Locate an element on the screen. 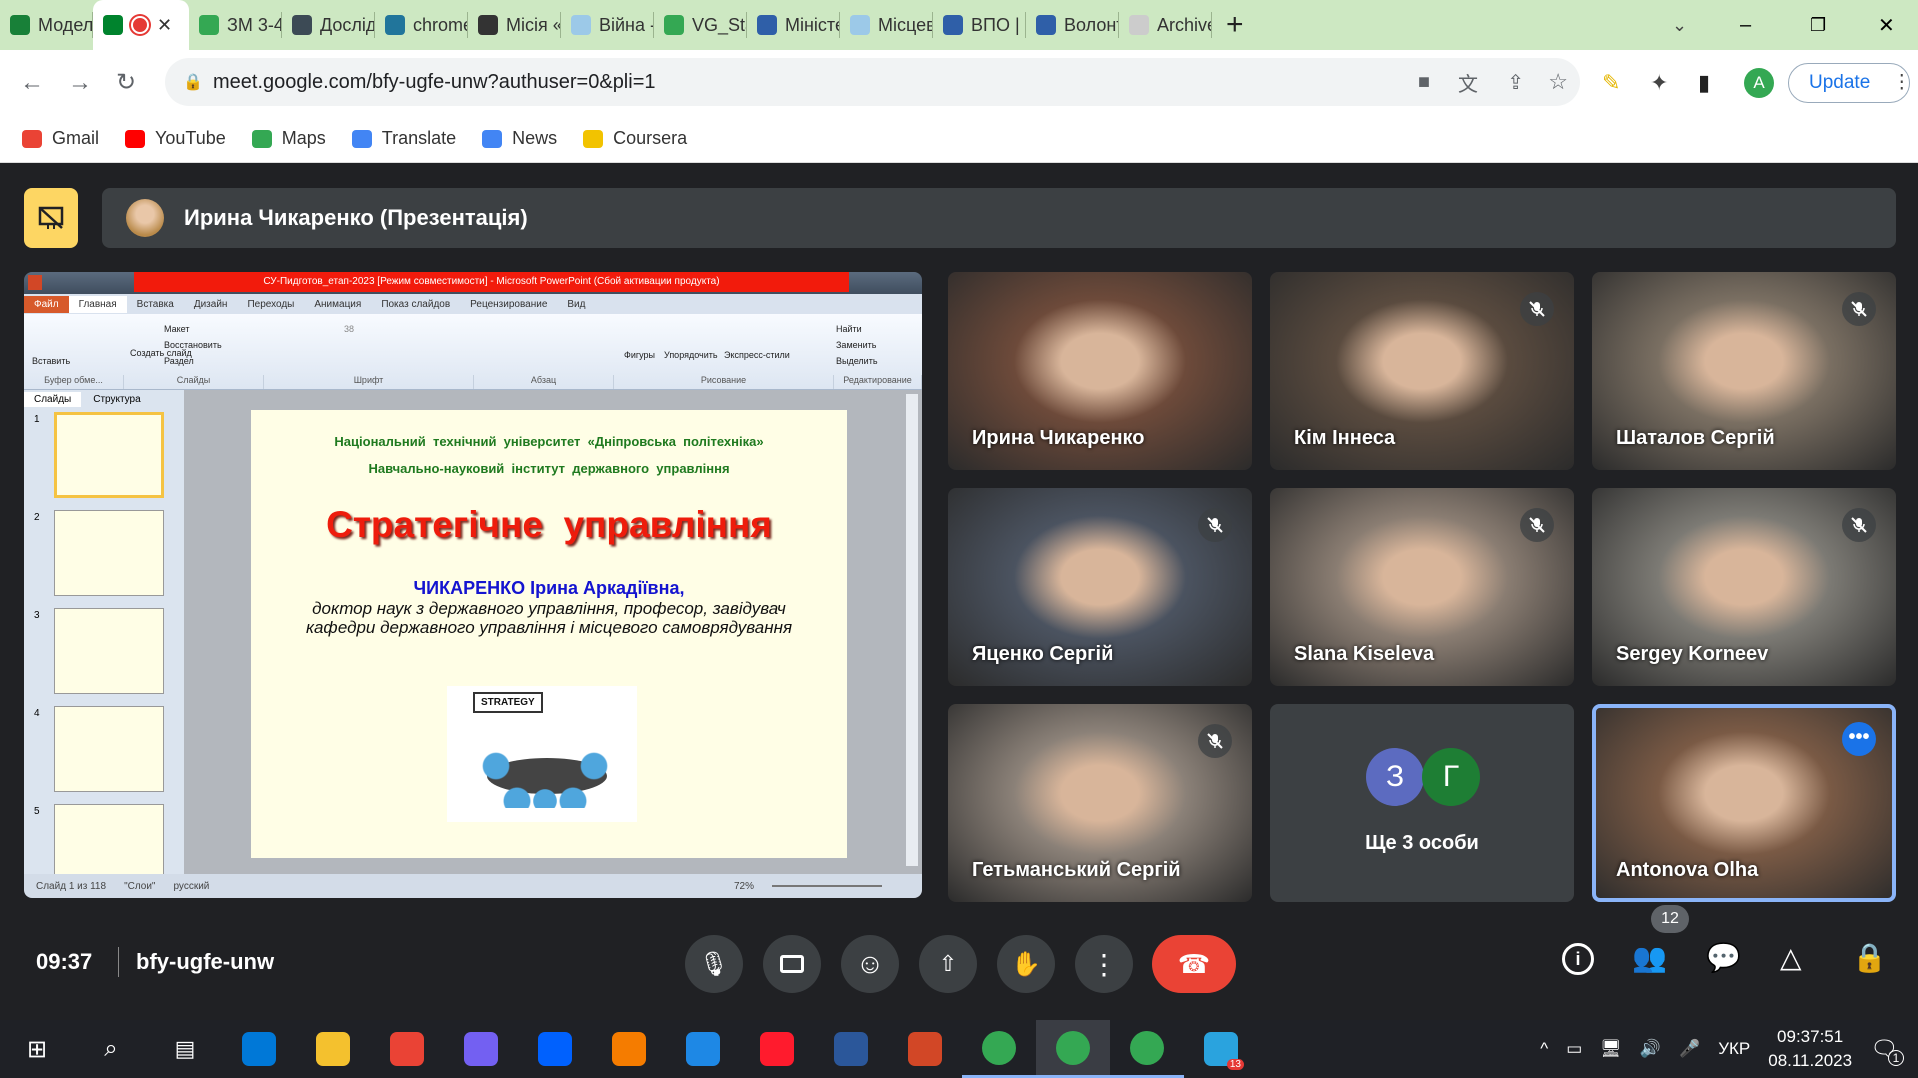  camera-icon: ■ is located at coordinates (1424, 82).